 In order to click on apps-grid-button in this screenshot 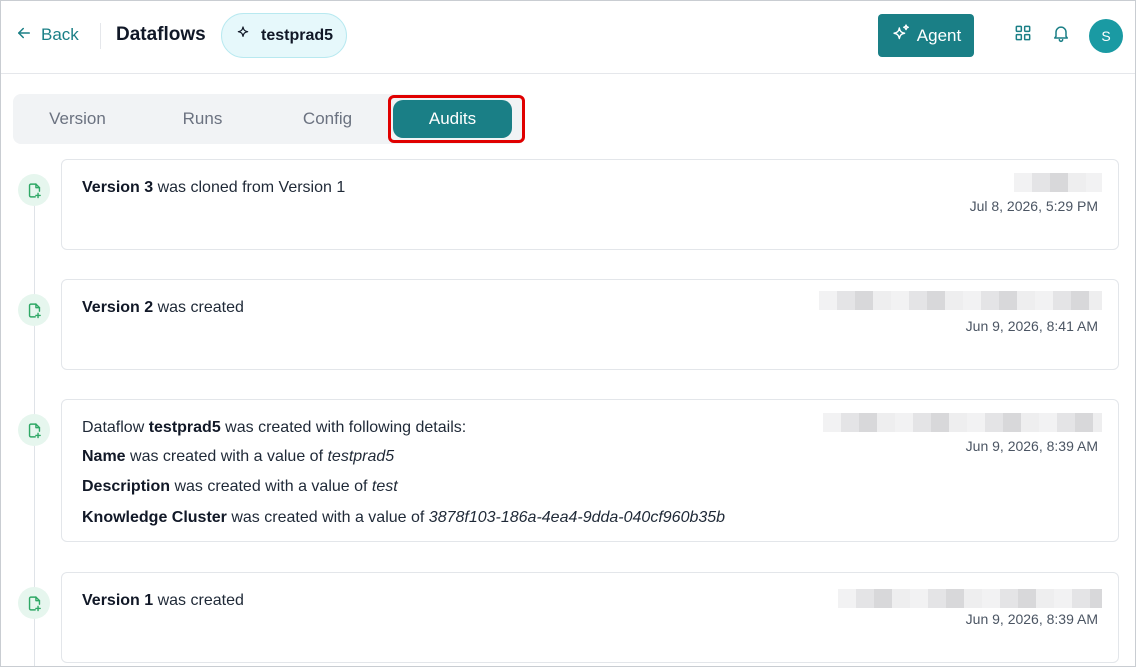, I will do `click(1023, 35)`.